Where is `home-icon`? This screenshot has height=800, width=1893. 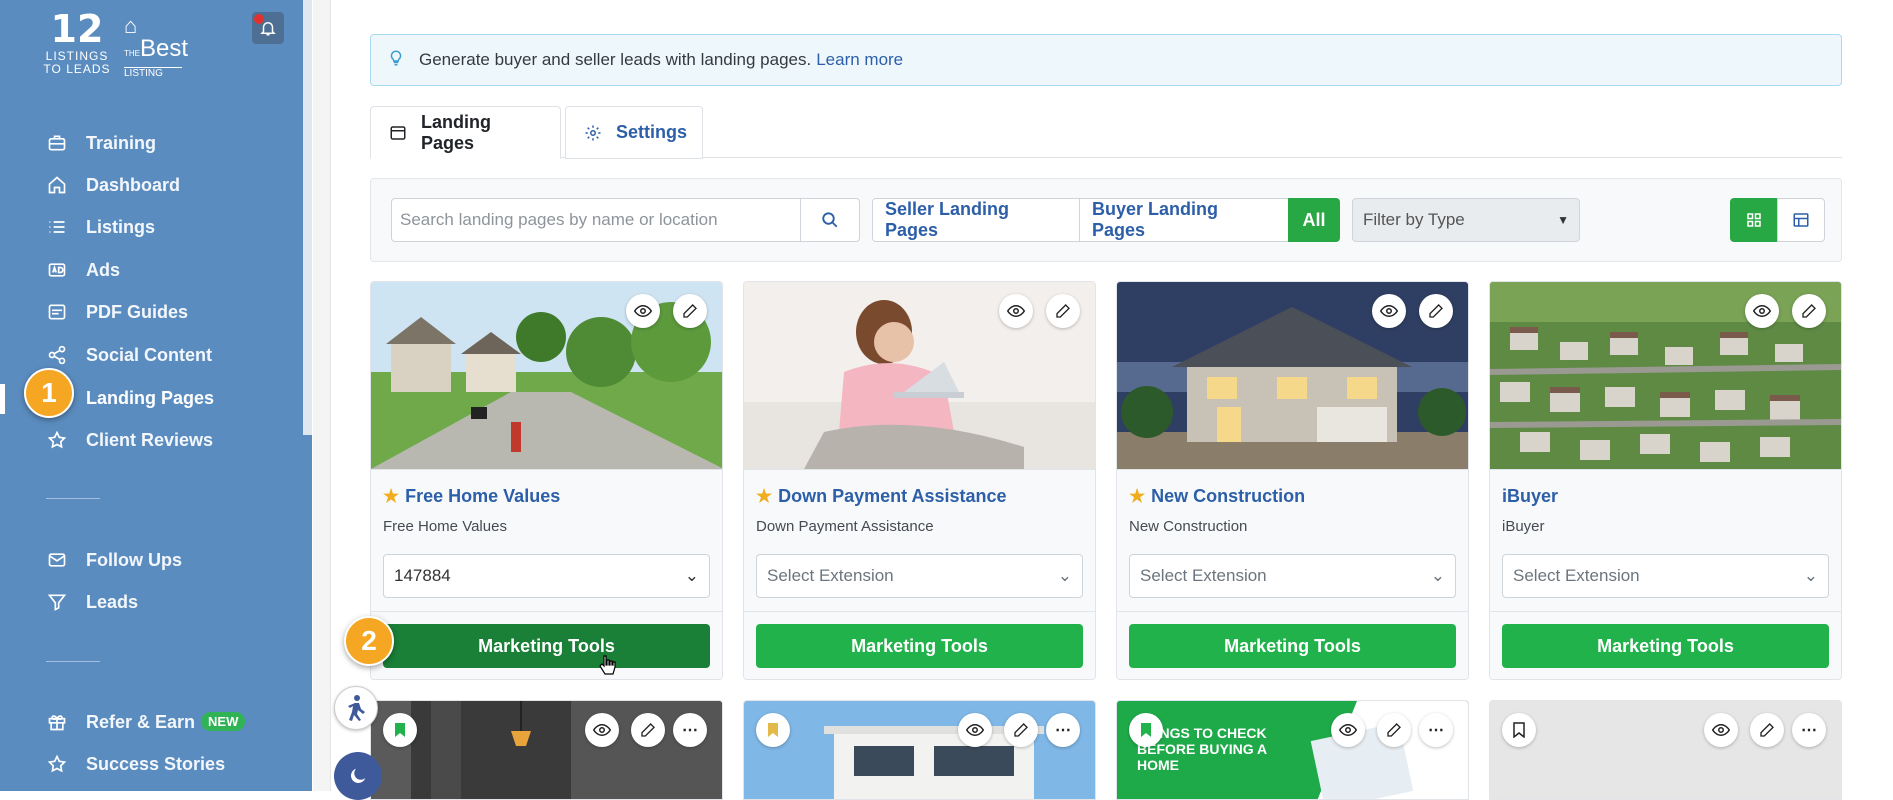 home-icon is located at coordinates (57, 185).